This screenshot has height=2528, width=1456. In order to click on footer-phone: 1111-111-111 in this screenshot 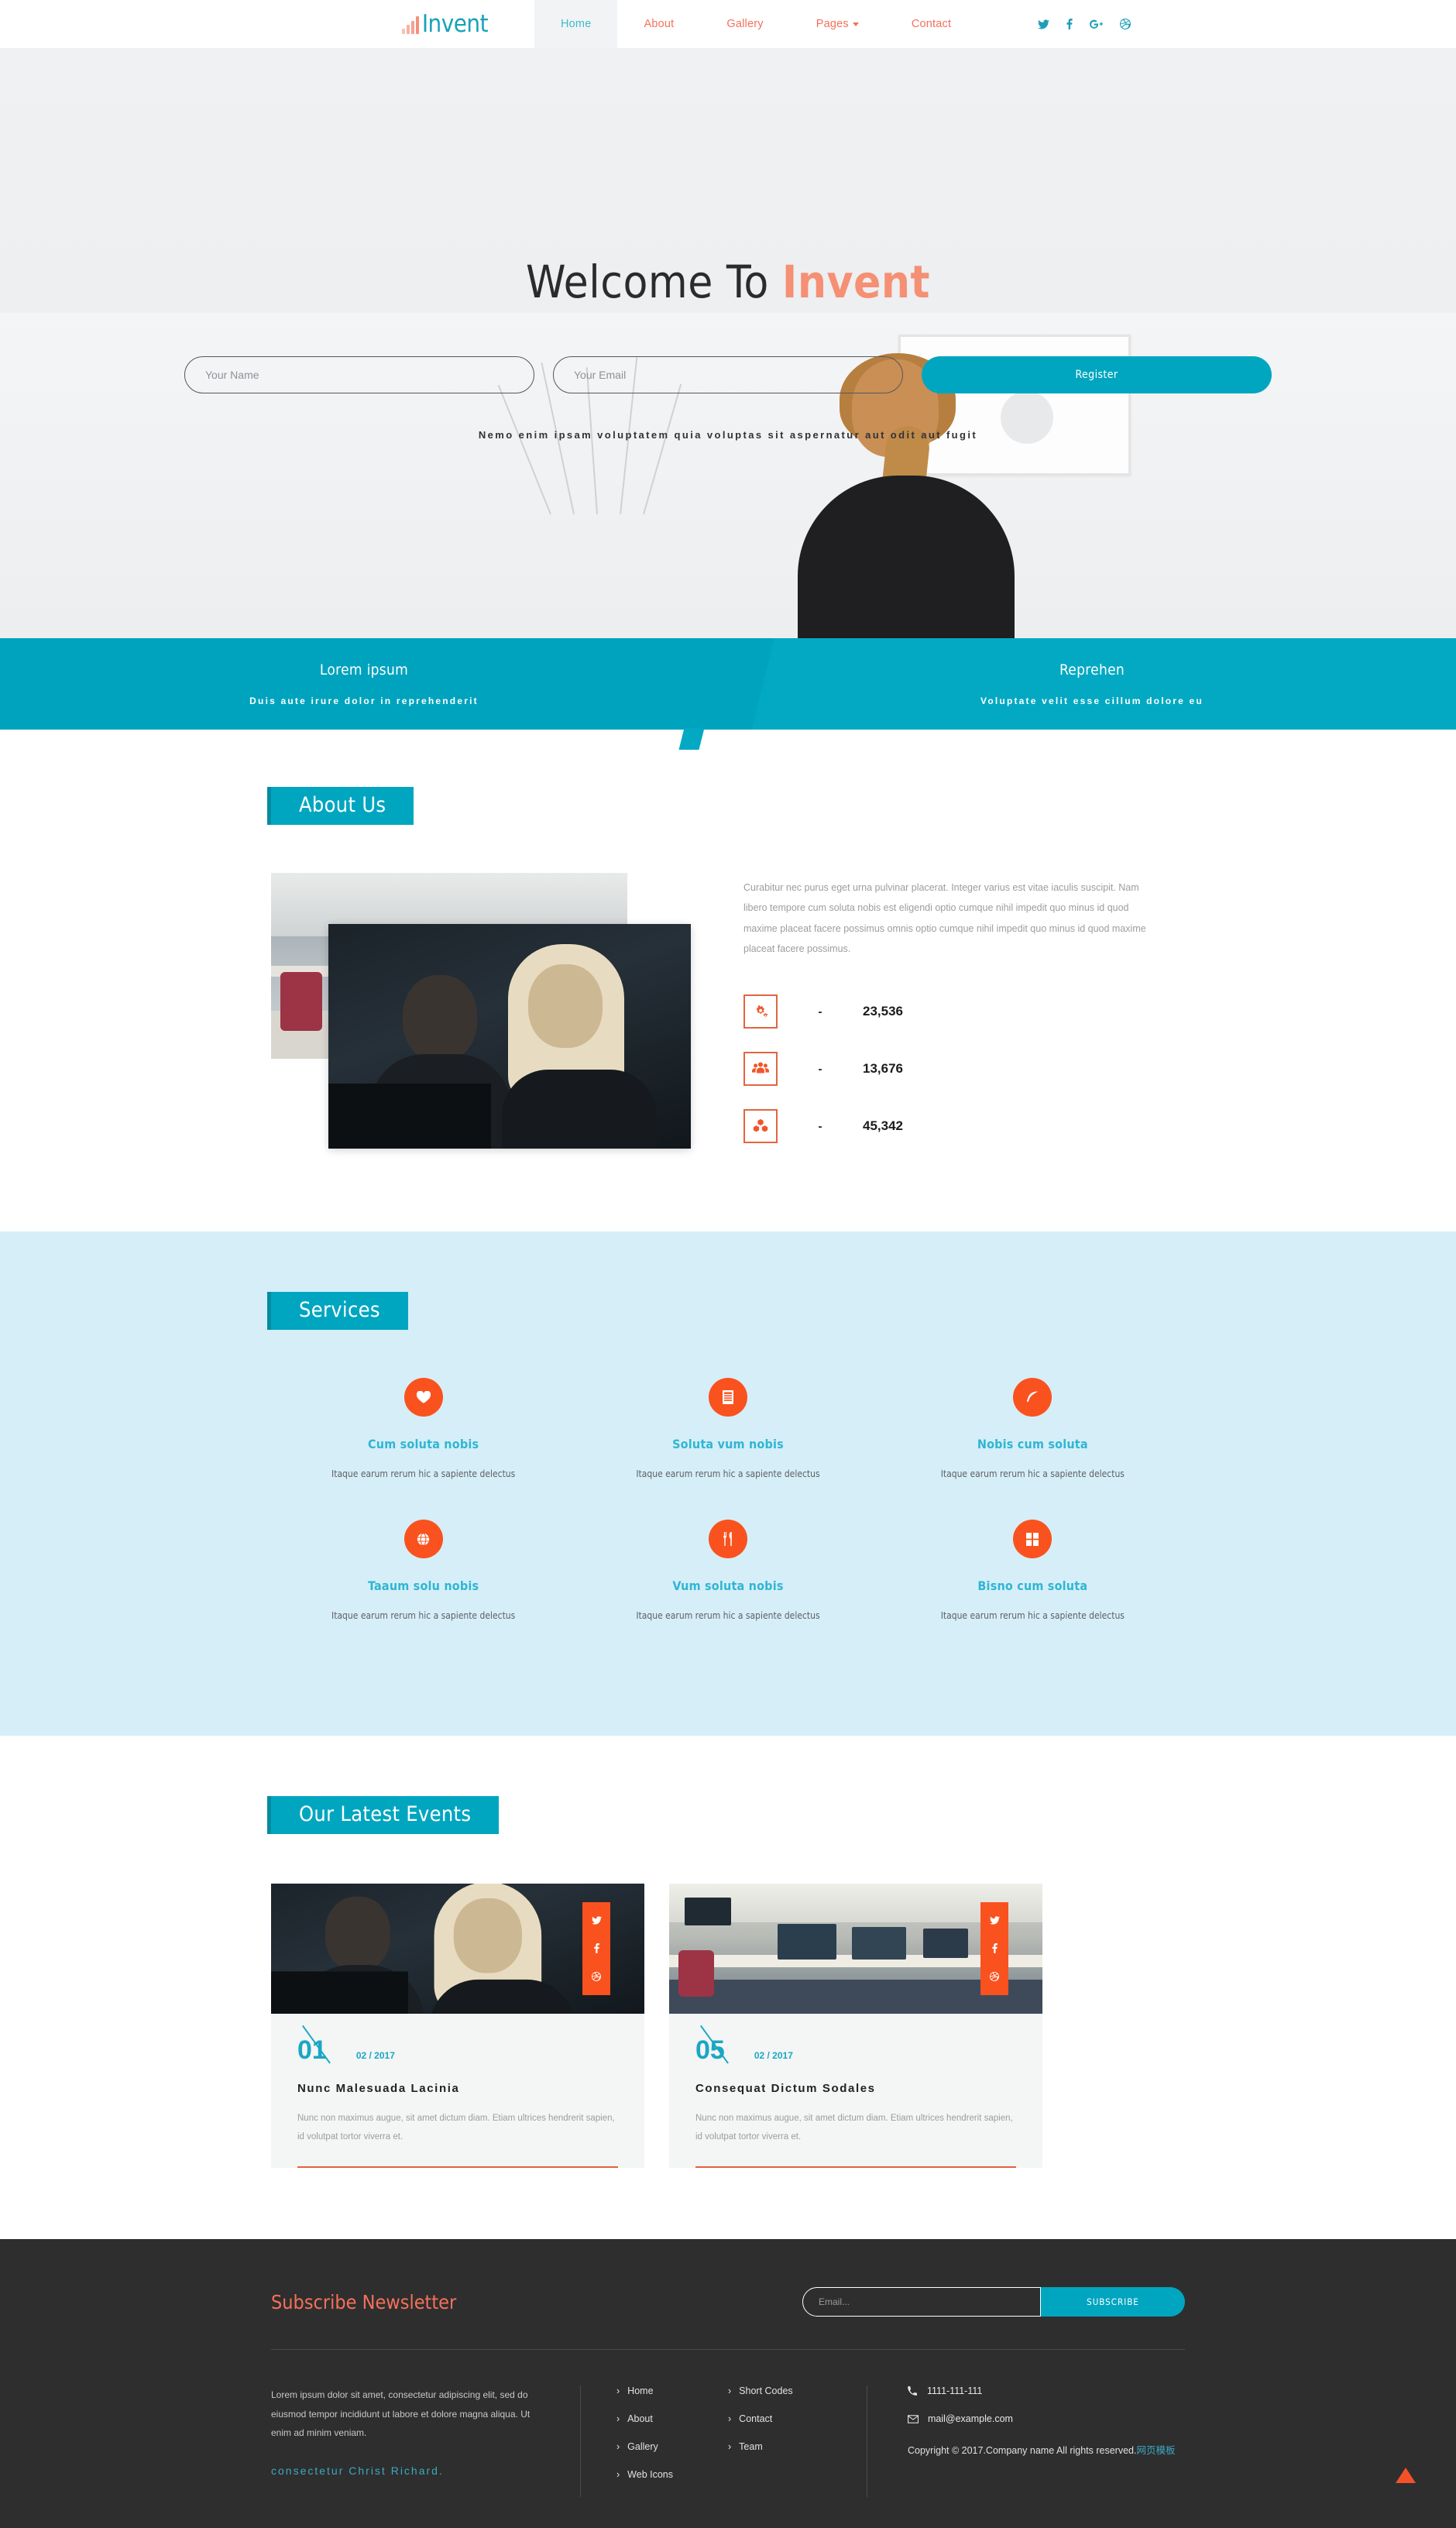, I will do `click(955, 2390)`.